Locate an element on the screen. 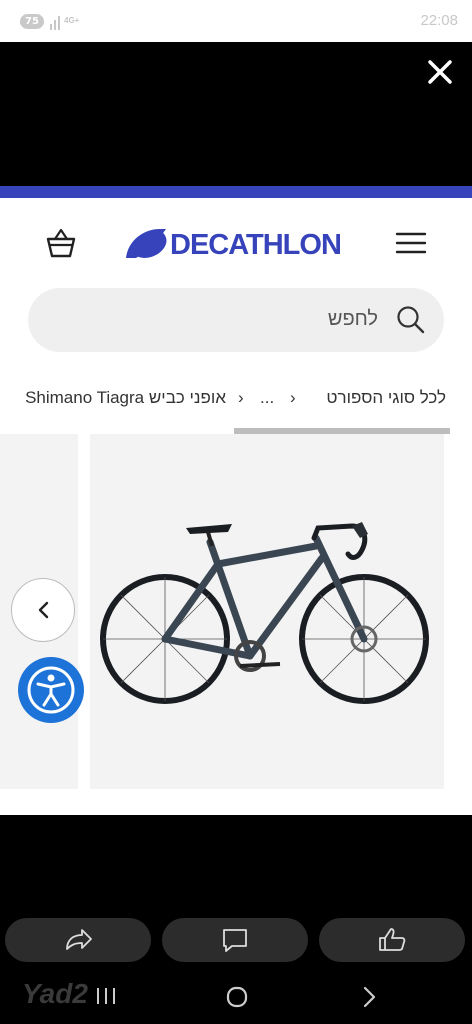 The width and height of the screenshot is (472, 1024). breadcrumb-item-all-sports: לכל סוגי הספורט is located at coordinates (386, 398).